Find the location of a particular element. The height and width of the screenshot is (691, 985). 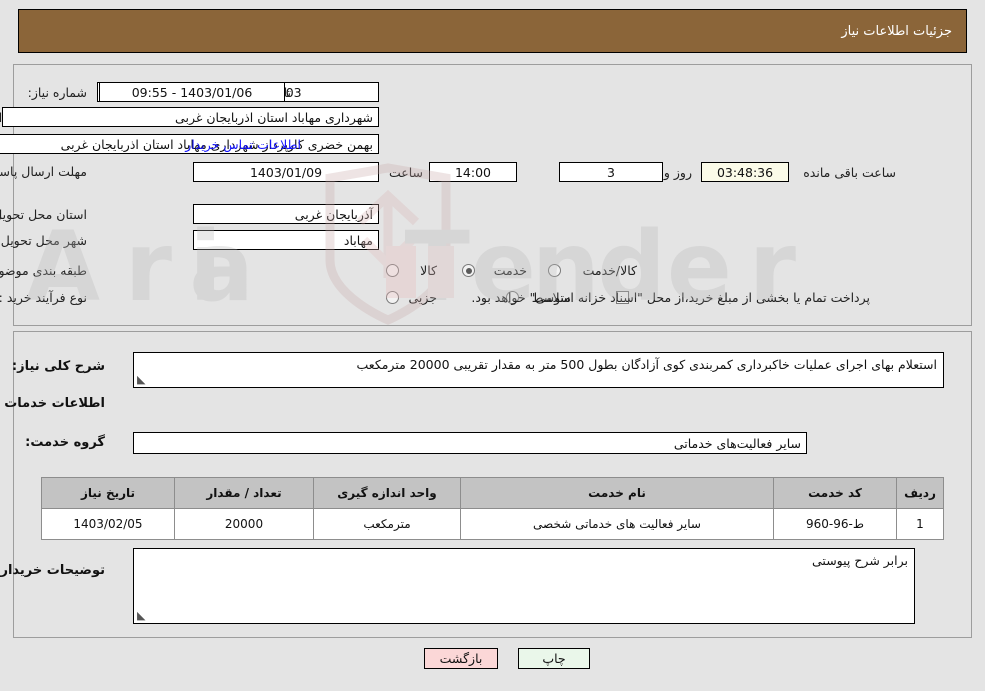

summary-label: شرح کلی نیاز: is located at coordinates (58, 366).